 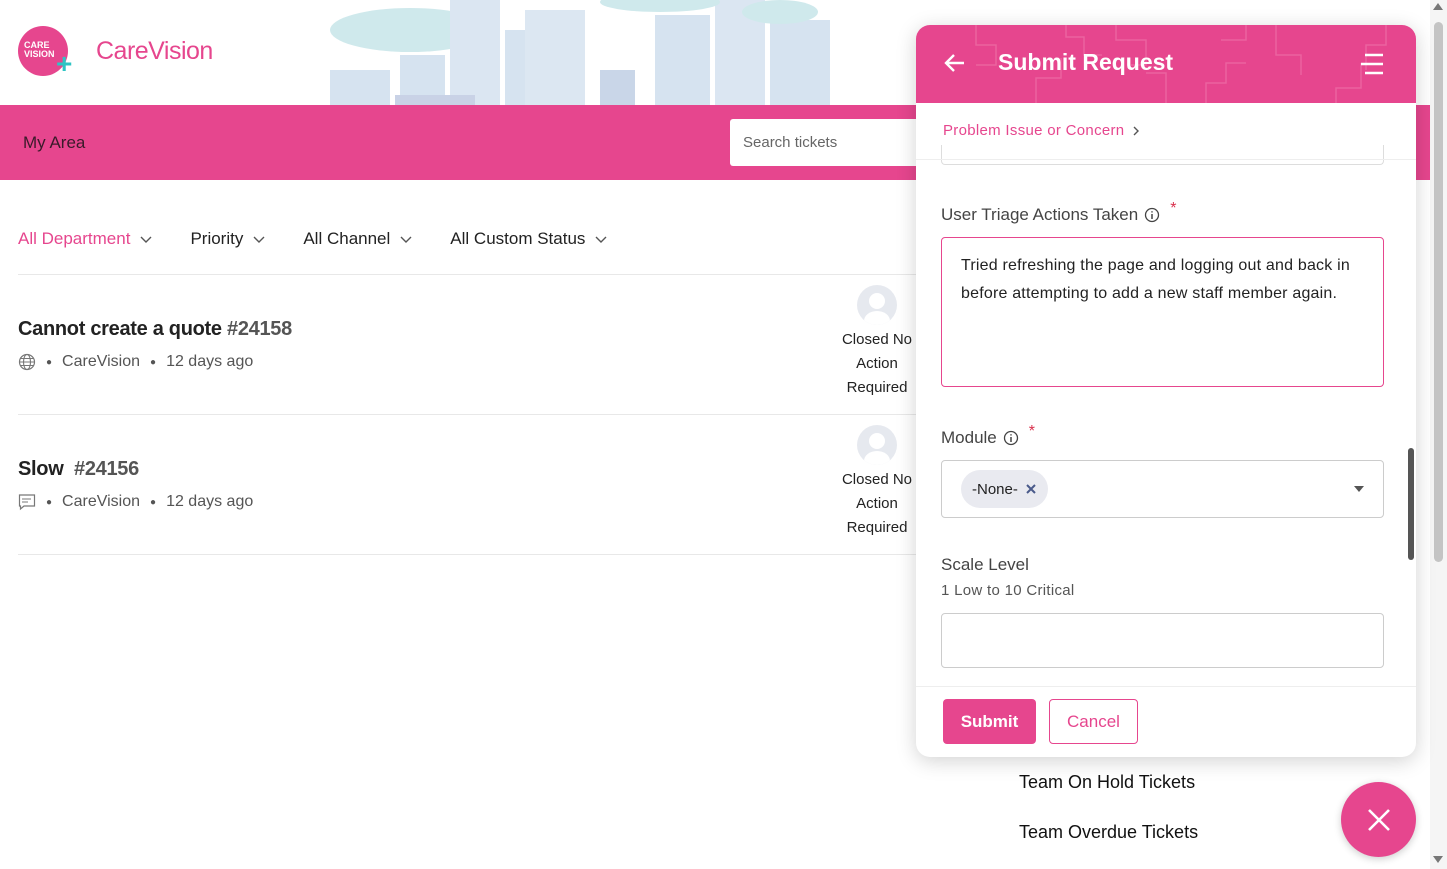 I want to click on module-select: -None-, so click(x=1162, y=489).